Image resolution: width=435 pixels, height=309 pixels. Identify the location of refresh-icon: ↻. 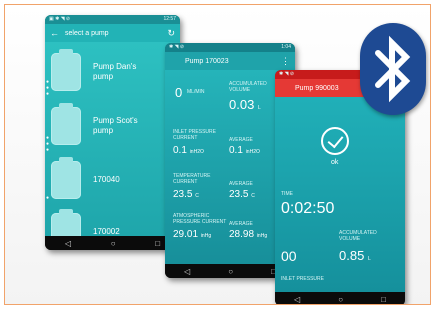
(171, 33).